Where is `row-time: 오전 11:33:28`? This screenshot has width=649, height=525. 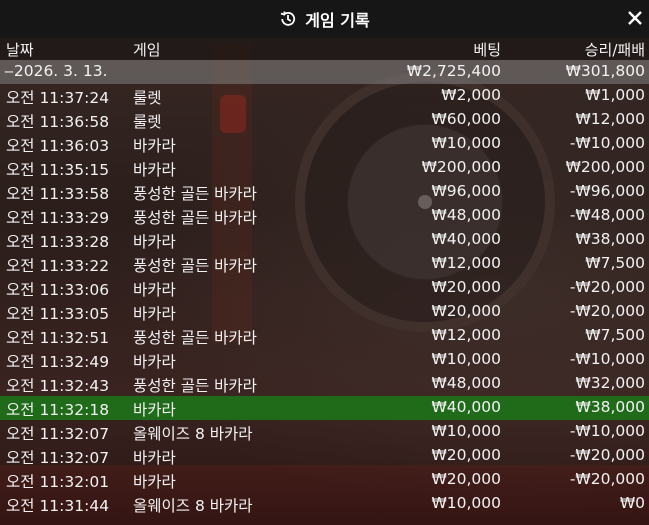 row-time: 오전 11:33:28 is located at coordinates (58, 242).